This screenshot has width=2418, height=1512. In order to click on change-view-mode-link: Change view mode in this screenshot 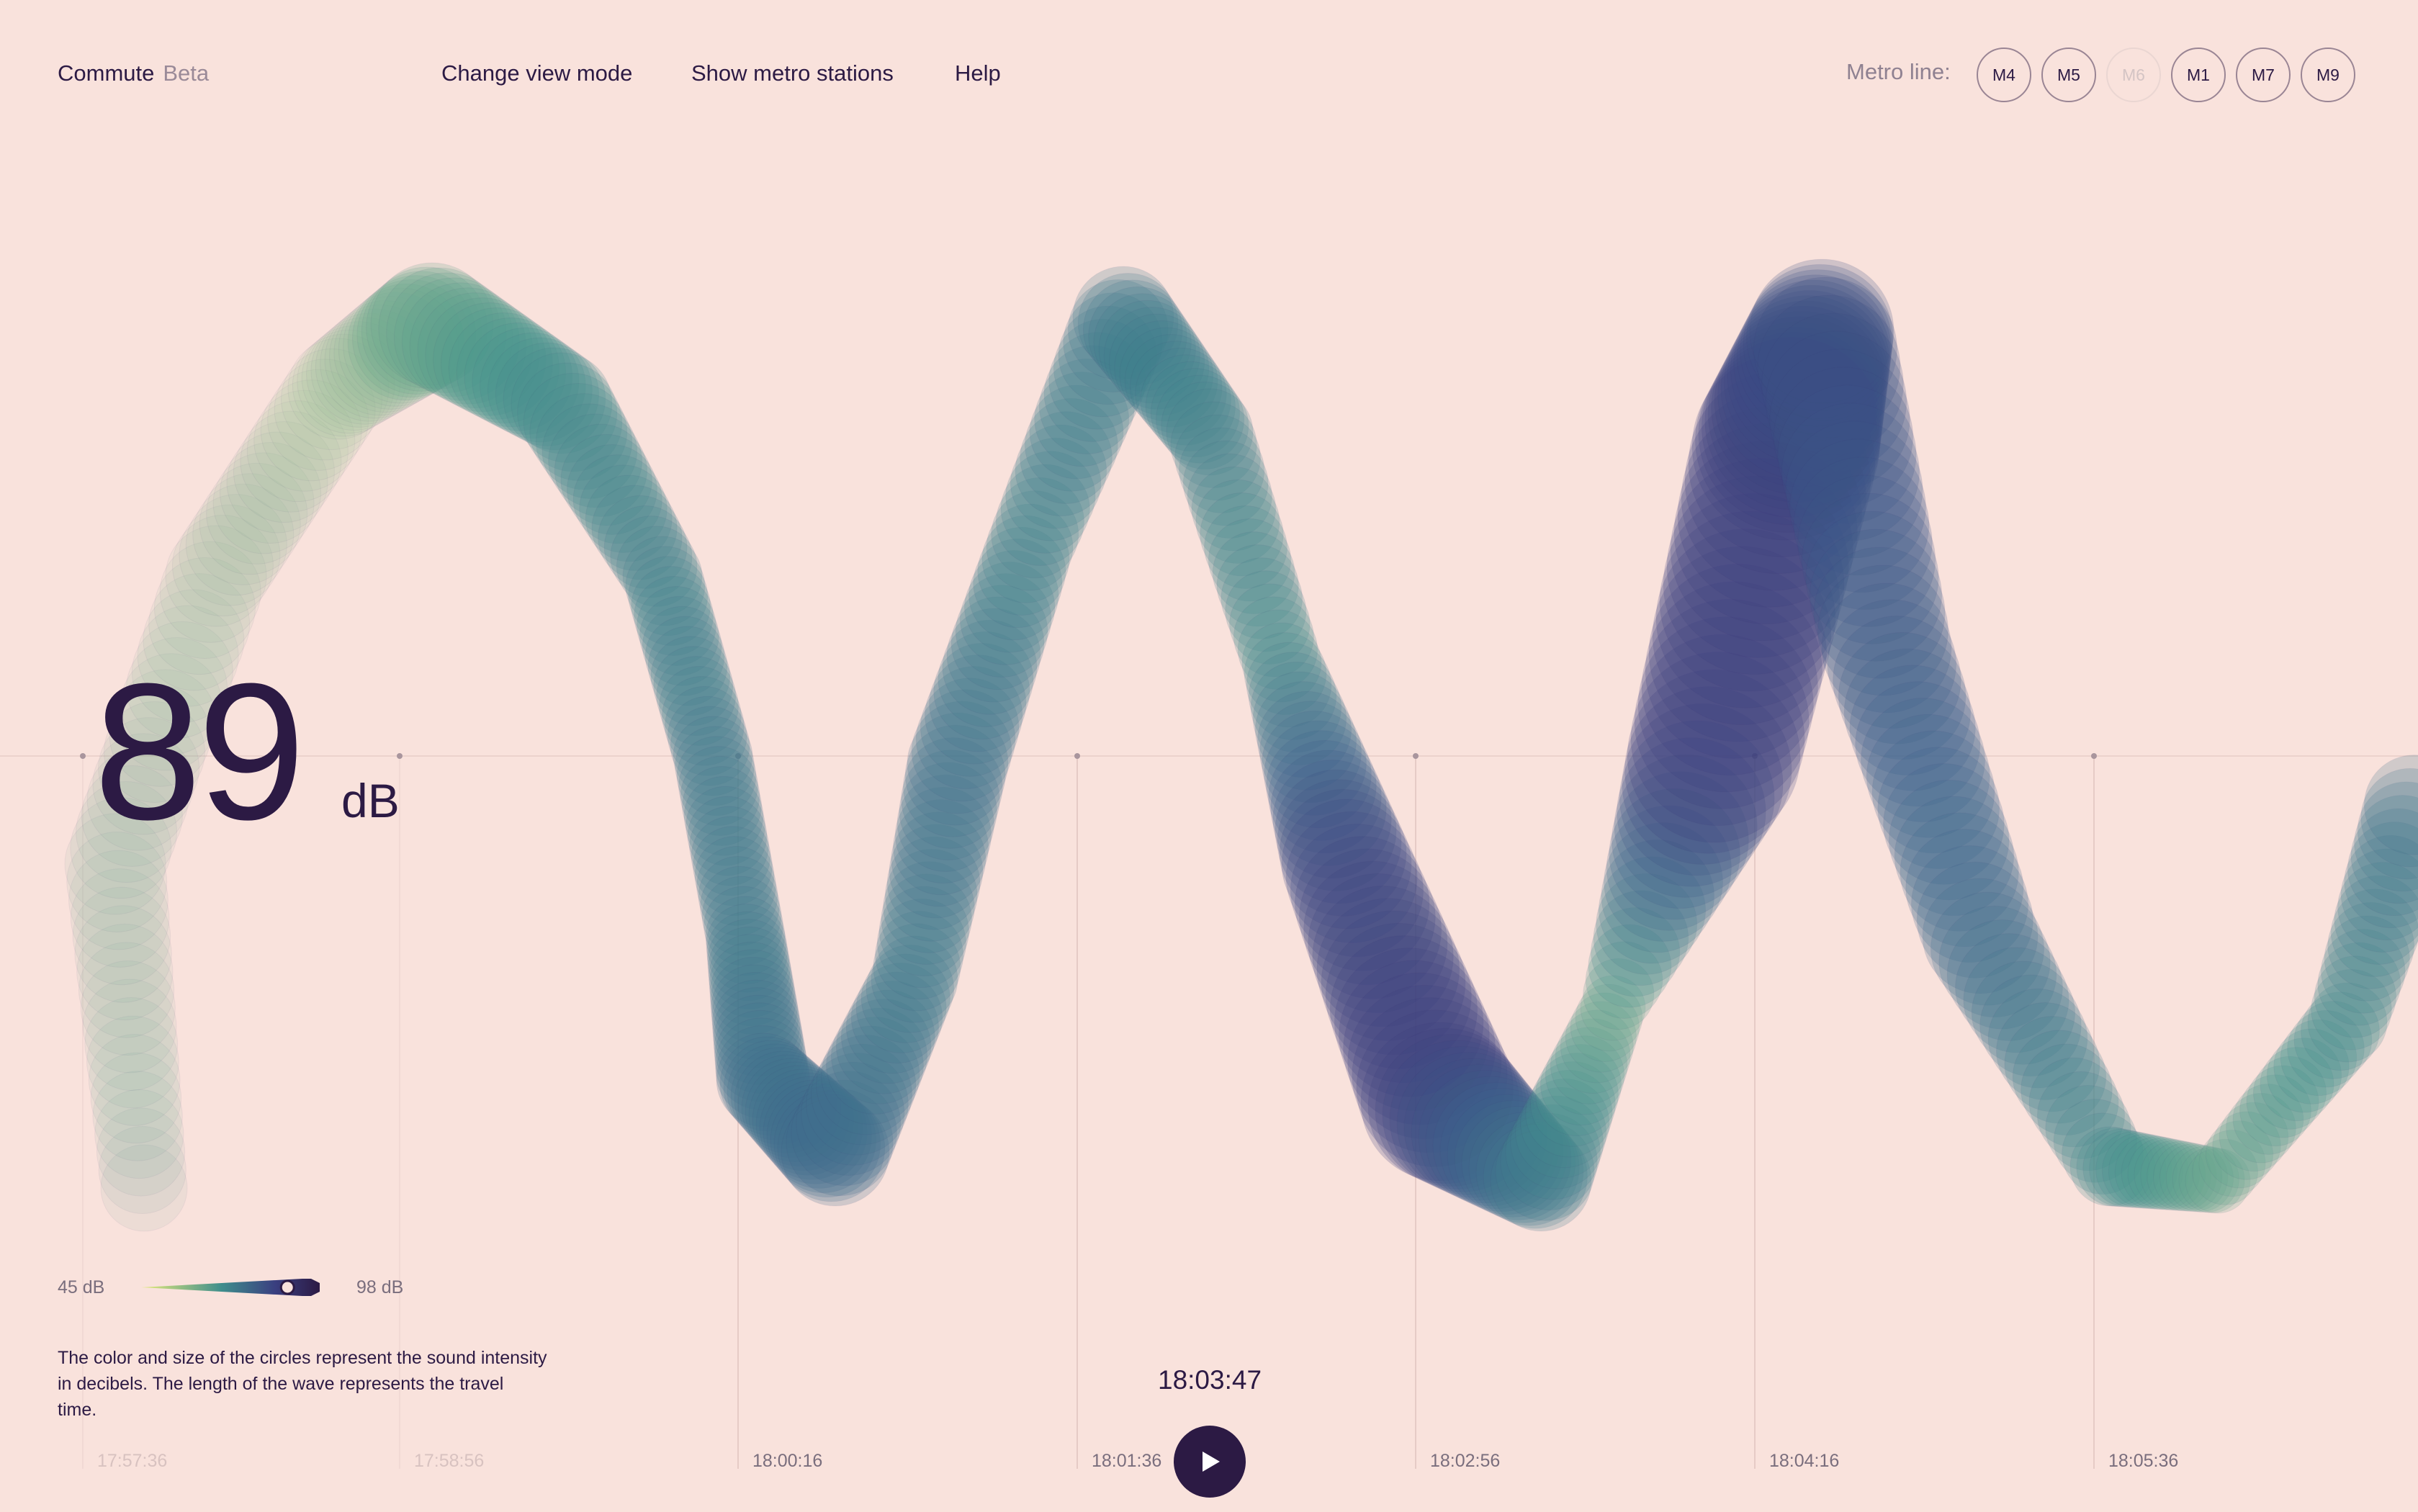, I will do `click(536, 73)`.